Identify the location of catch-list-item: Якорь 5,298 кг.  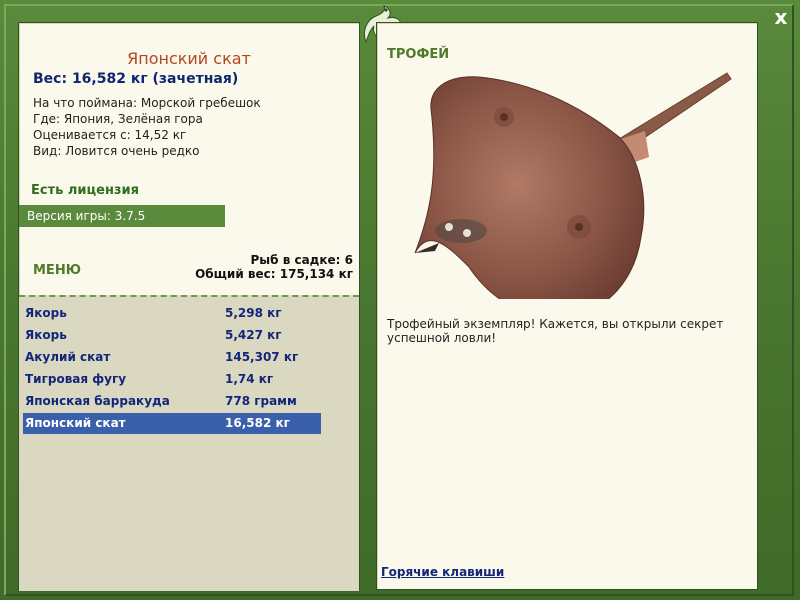
(172, 313).